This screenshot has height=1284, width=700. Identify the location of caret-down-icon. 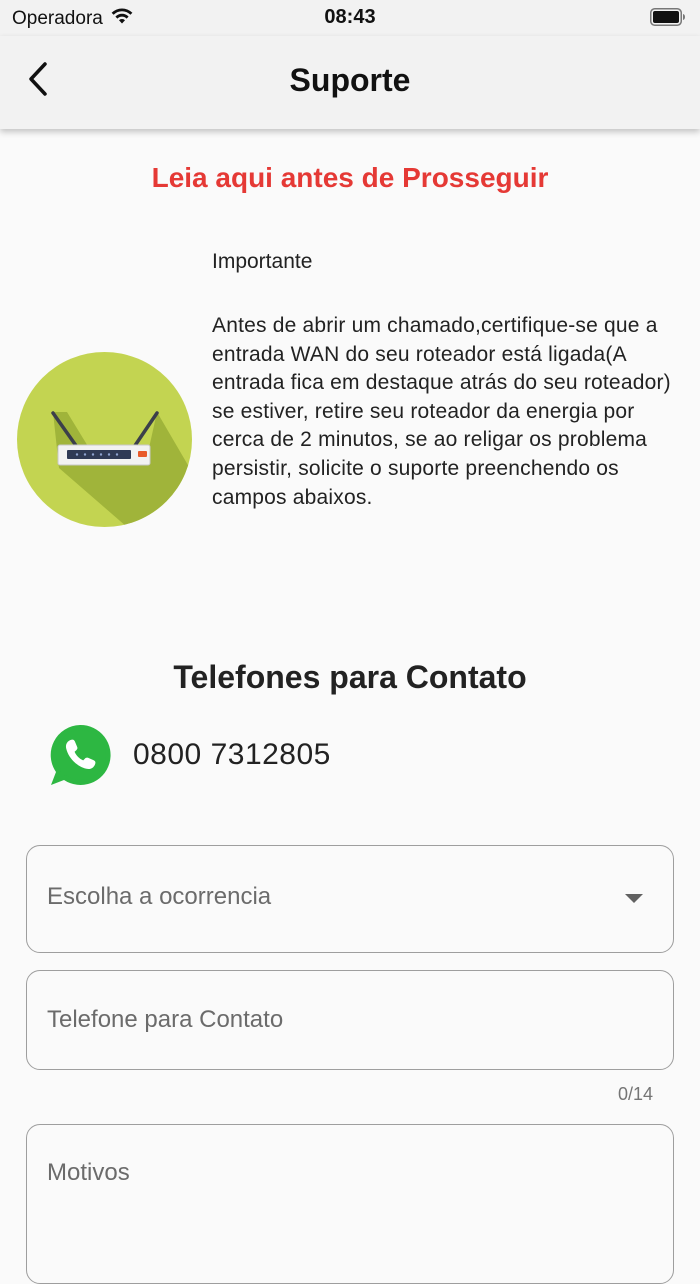
(634, 898).